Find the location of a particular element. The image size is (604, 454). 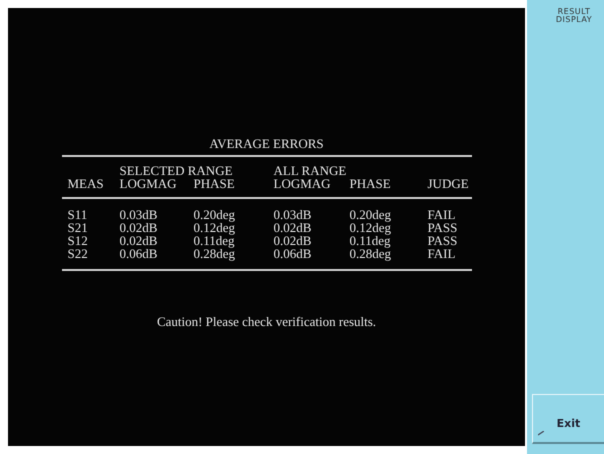

table-cell-text: S22 is located at coordinates (78, 253).